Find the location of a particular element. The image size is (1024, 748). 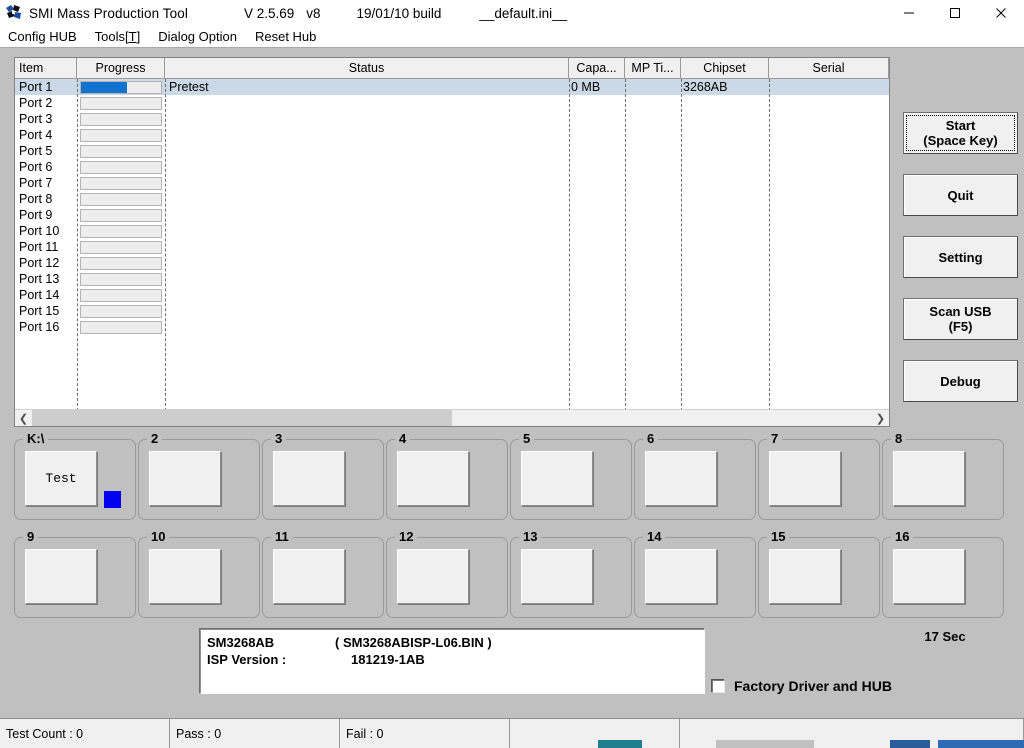

scrollbar-track is located at coordinates (452, 417).